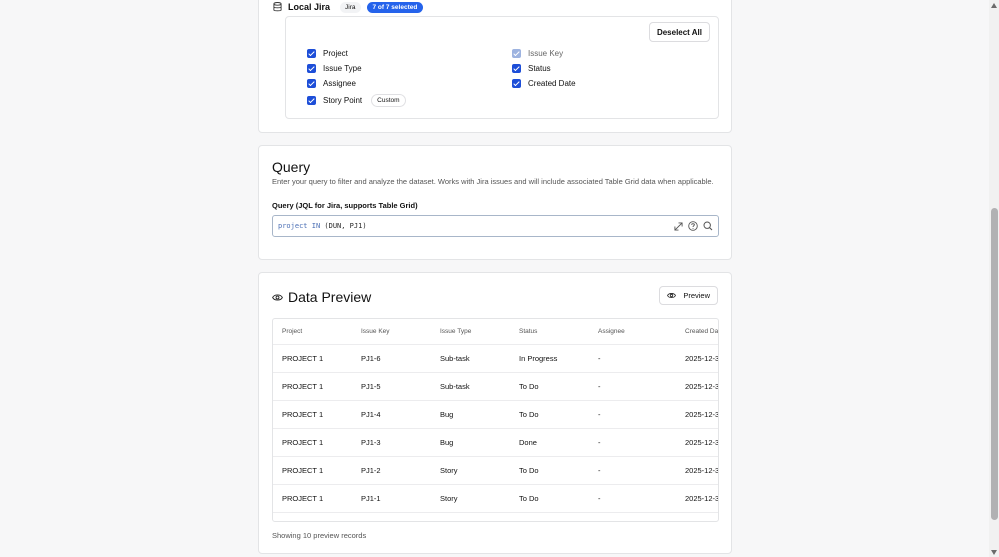 The height and width of the screenshot is (557, 999). What do you see at coordinates (291, 167) in the screenshot?
I see `query-title: Query` at bounding box center [291, 167].